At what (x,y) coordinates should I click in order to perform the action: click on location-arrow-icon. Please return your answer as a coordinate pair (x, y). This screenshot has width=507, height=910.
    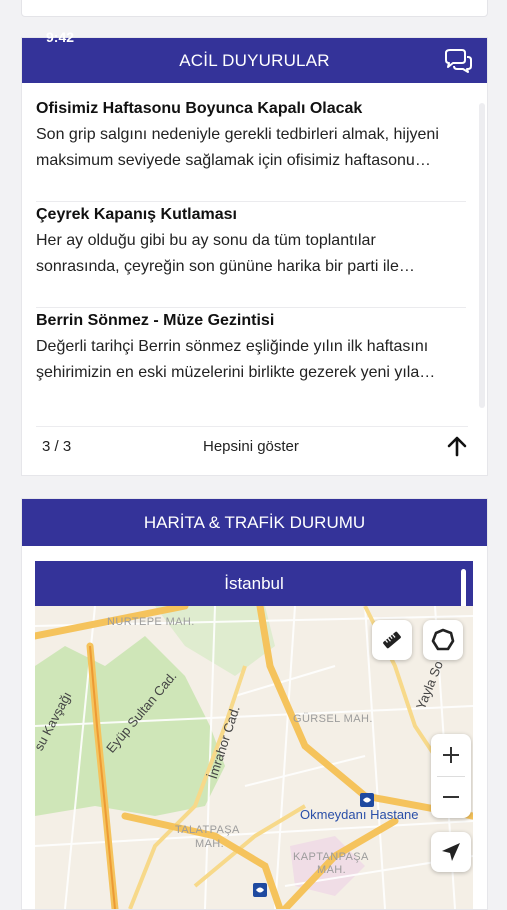
    Looking at the image, I should click on (451, 852).